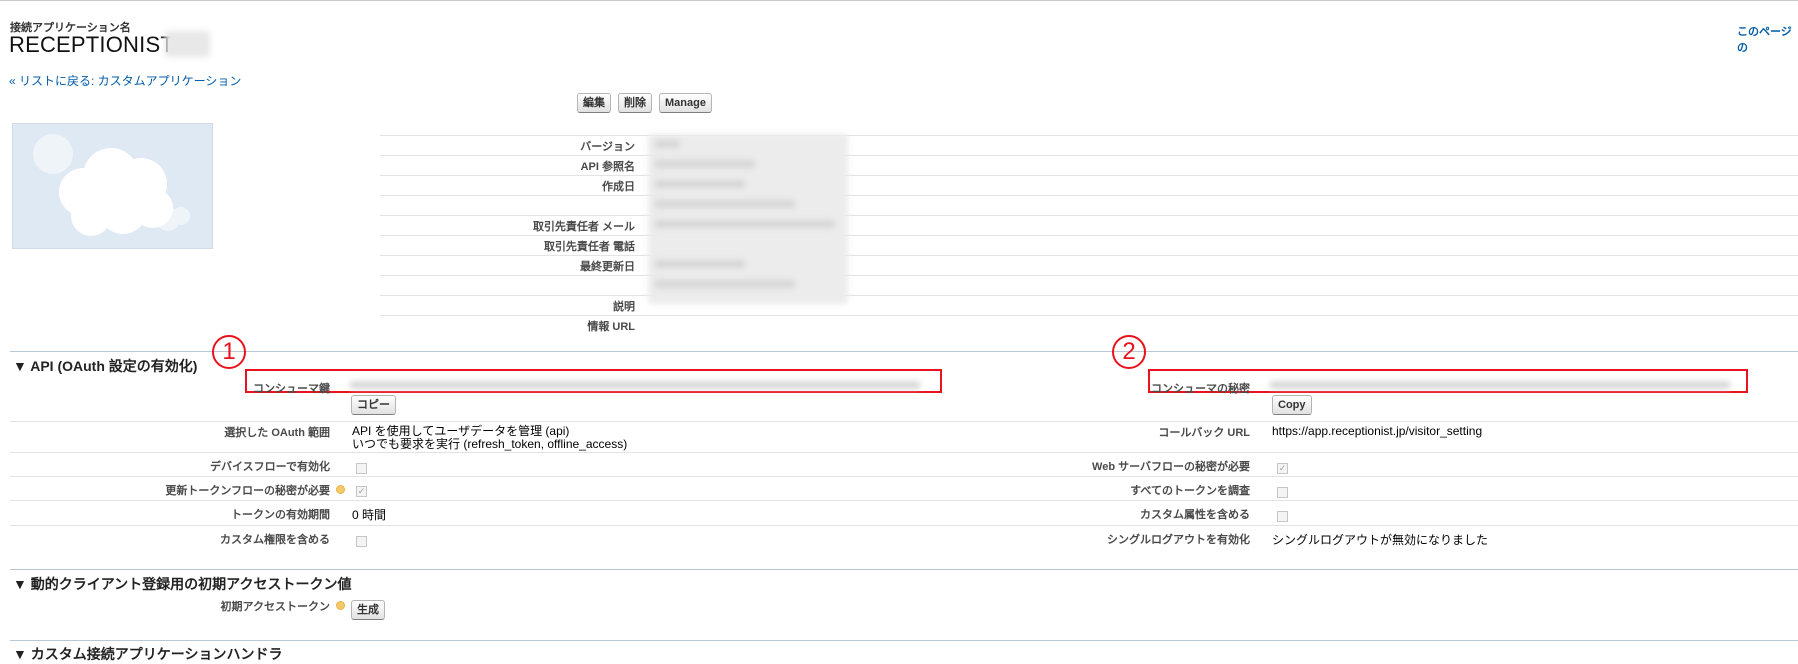 Image resolution: width=1798 pixels, height=664 pixels. Describe the element at coordinates (269, 467) in the screenshot. I see `device-flow-label: デバイスフローで有効化` at that location.